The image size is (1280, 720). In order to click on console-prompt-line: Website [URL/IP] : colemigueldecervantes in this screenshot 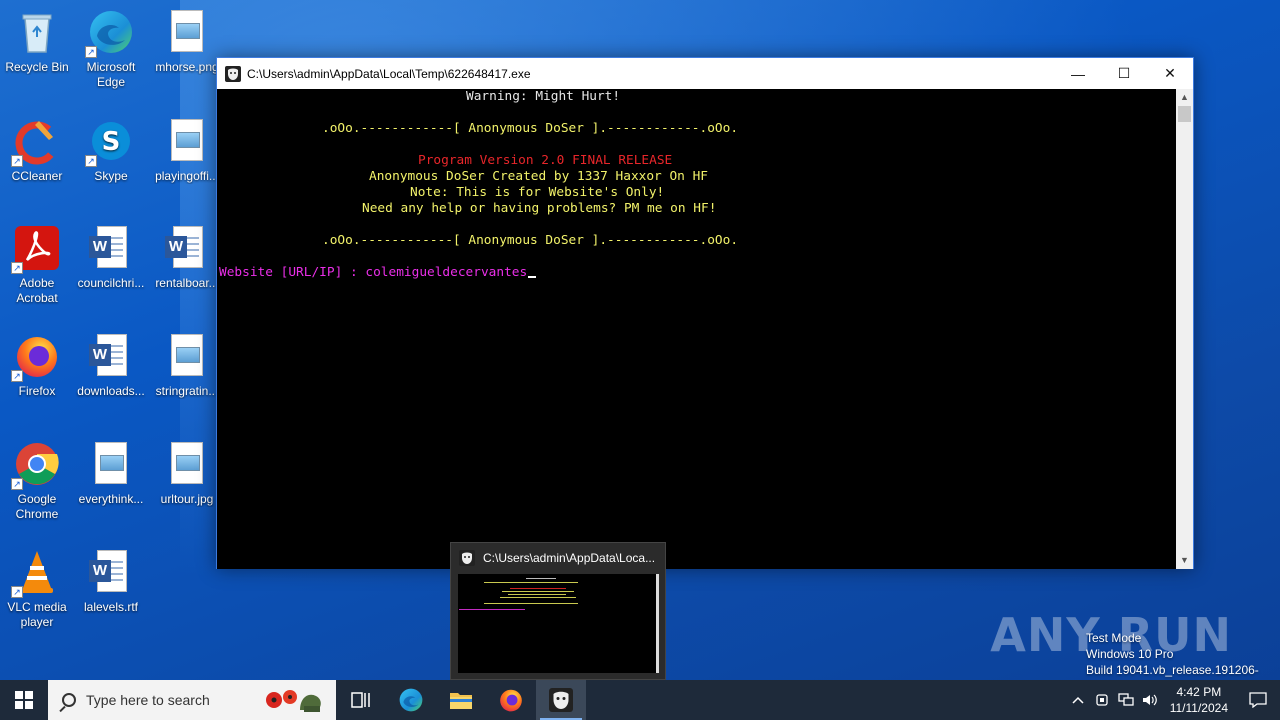, I will do `click(378, 273)`.